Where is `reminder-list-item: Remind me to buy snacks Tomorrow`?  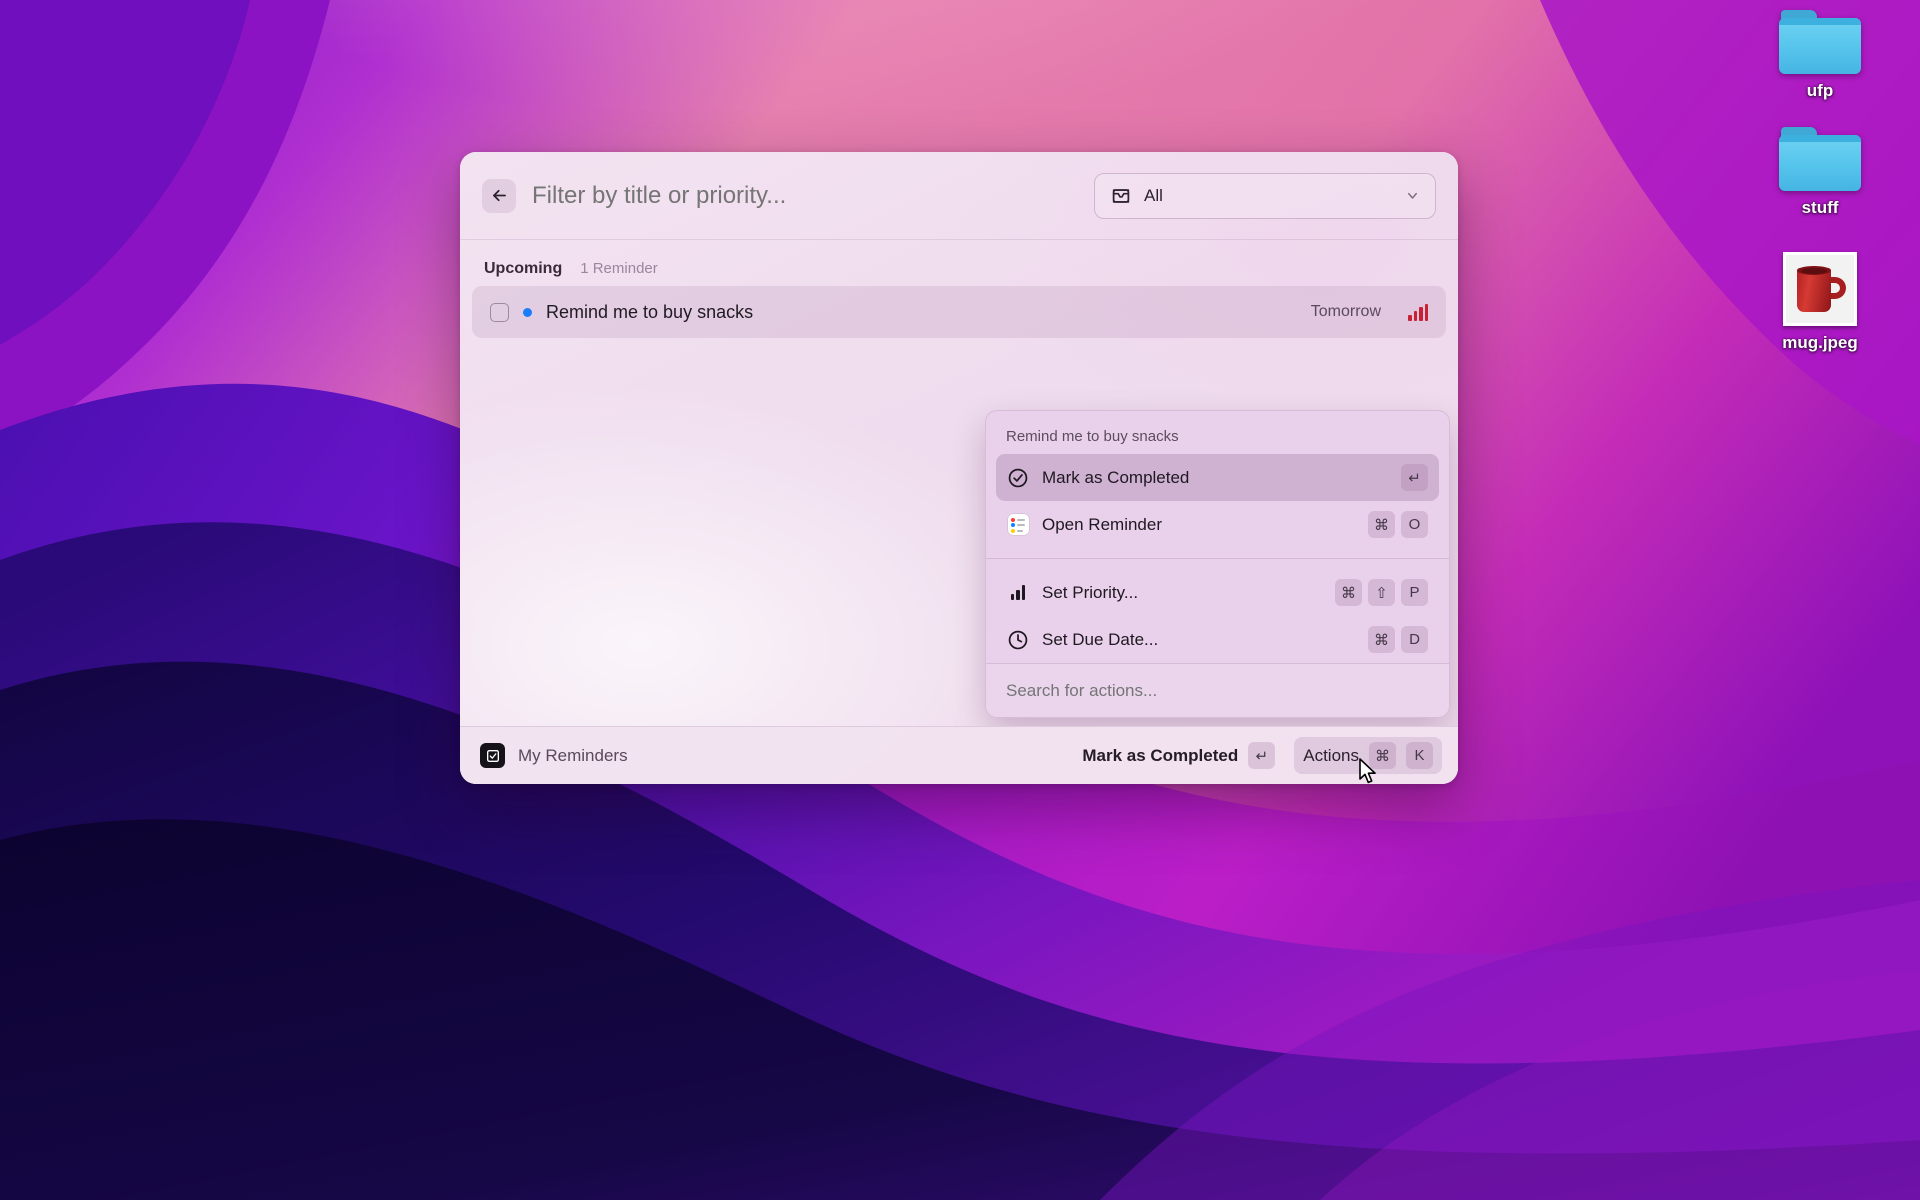 reminder-list-item: Remind me to buy snacks Tomorrow is located at coordinates (959, 312).